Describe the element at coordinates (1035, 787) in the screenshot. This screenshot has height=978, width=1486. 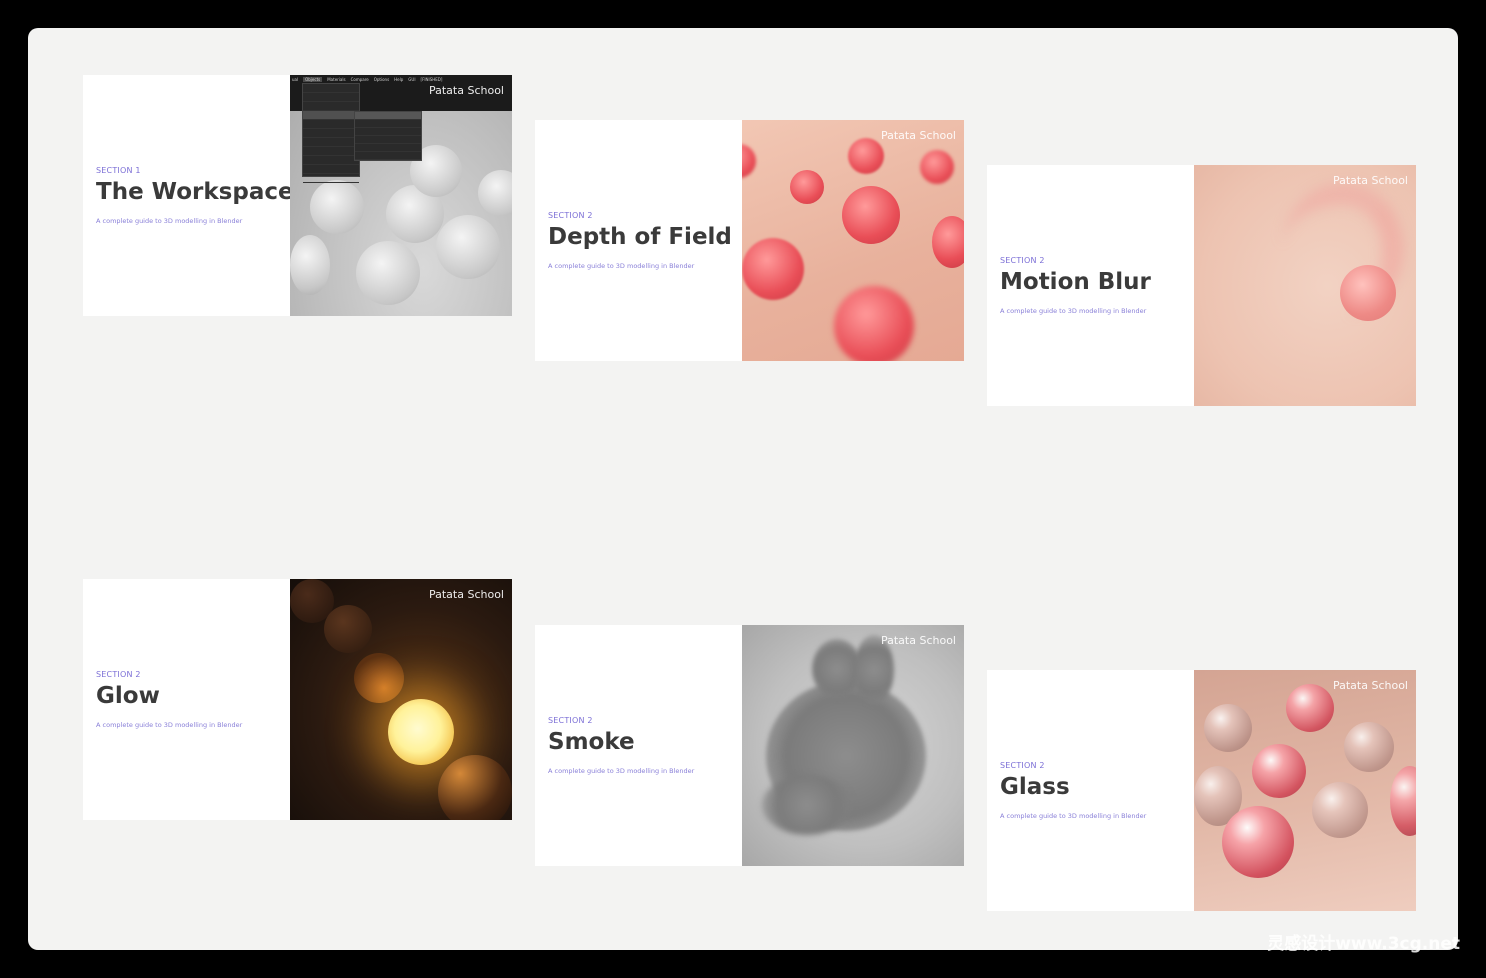
I see `slide-title: Glass` at that location.